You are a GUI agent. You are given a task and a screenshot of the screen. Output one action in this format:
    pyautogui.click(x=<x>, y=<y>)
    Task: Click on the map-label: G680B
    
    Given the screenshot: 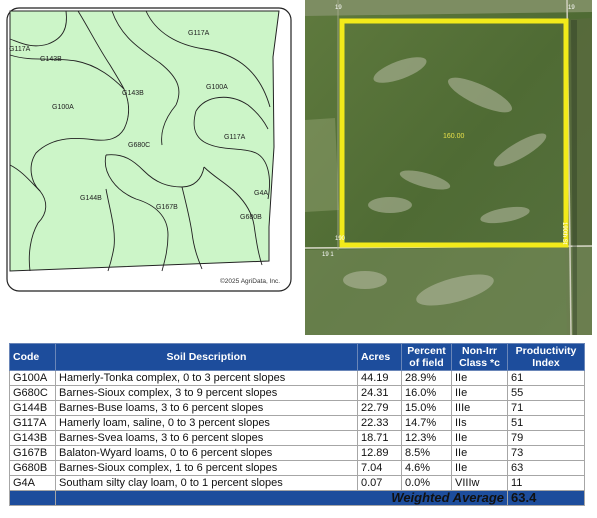 What is the action you would take?
    pyautogui.click(x=251, y=217)
    